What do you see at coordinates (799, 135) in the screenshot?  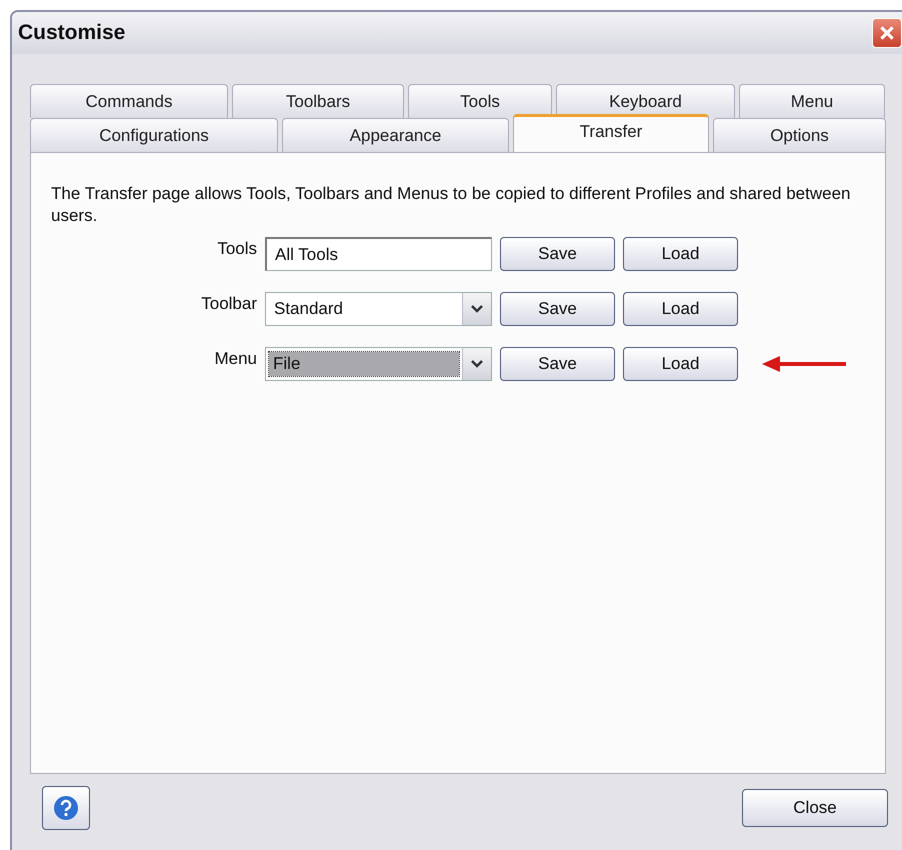 I see `tab: Options` at bounding box center [799, 135].